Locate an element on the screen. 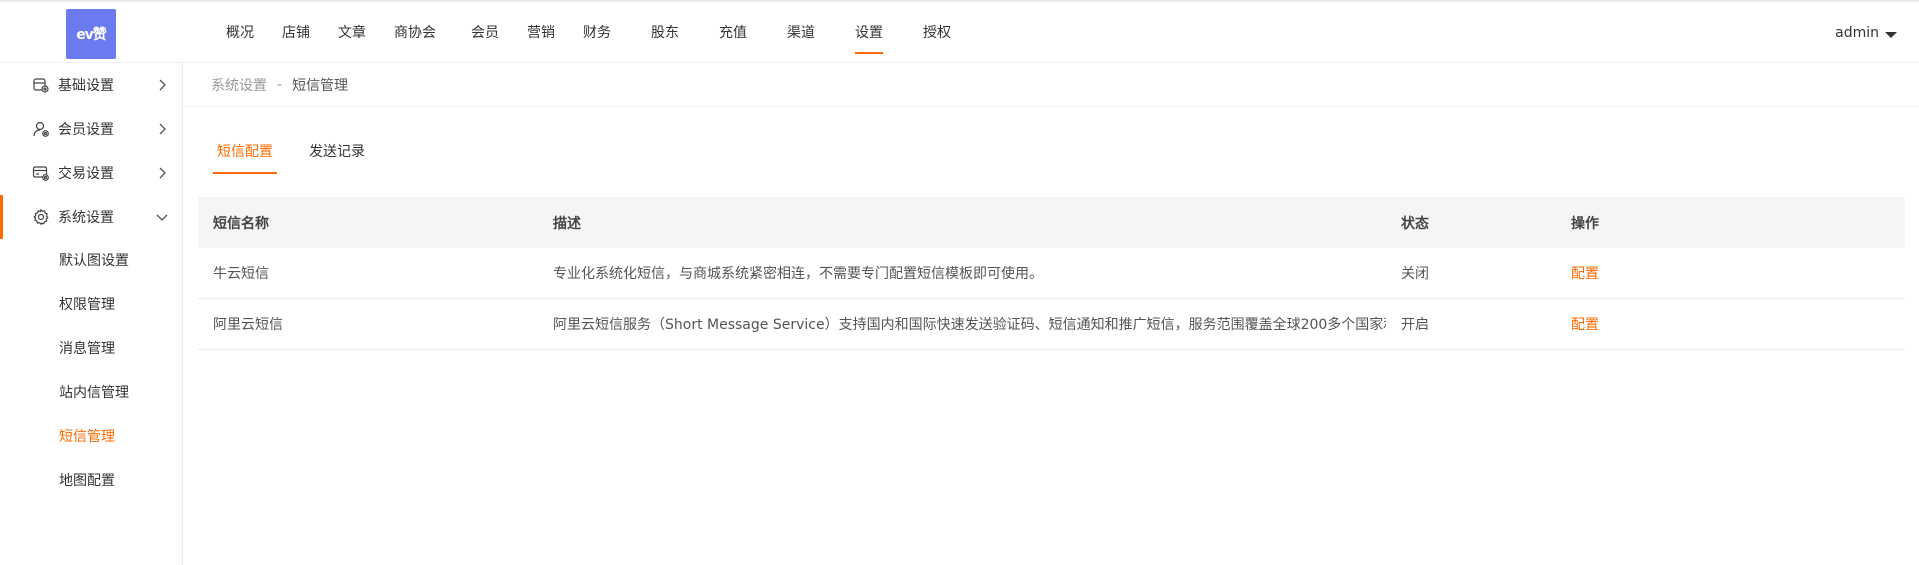 Image resolution: width=1919 pixels, height=565 pixels. sidebar-item-label: 会员设置 is located at coordinates (86, 130).